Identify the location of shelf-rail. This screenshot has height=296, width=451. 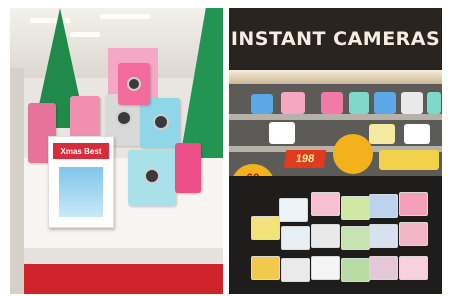
(335, 117).